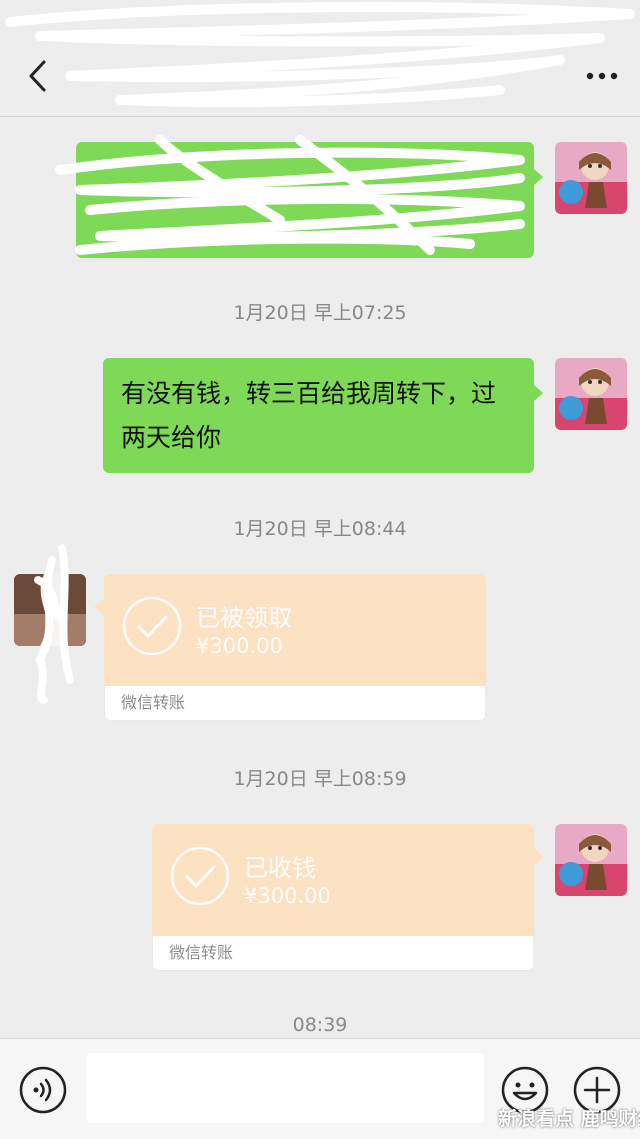 The height and width of the screenshot is (1139, 640). What do you see at coordinates (285, 1088) in the screenshot?
I see `message-input` at bounding box center [285, 1088].